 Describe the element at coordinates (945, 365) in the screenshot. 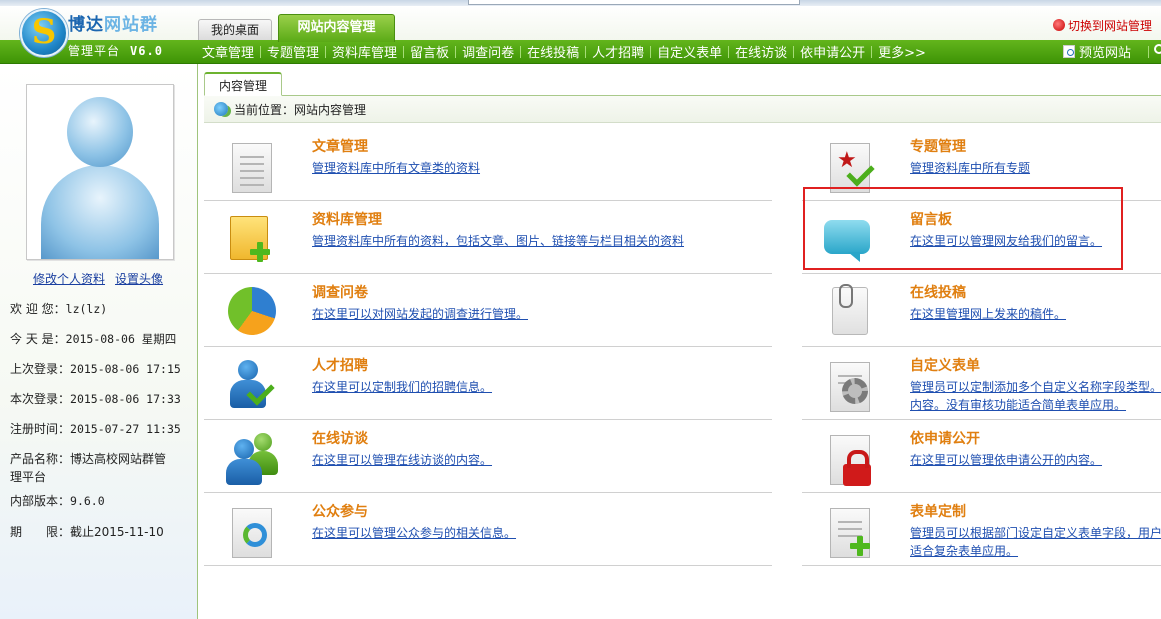

I see `card-title: 自定义表单` at that location.